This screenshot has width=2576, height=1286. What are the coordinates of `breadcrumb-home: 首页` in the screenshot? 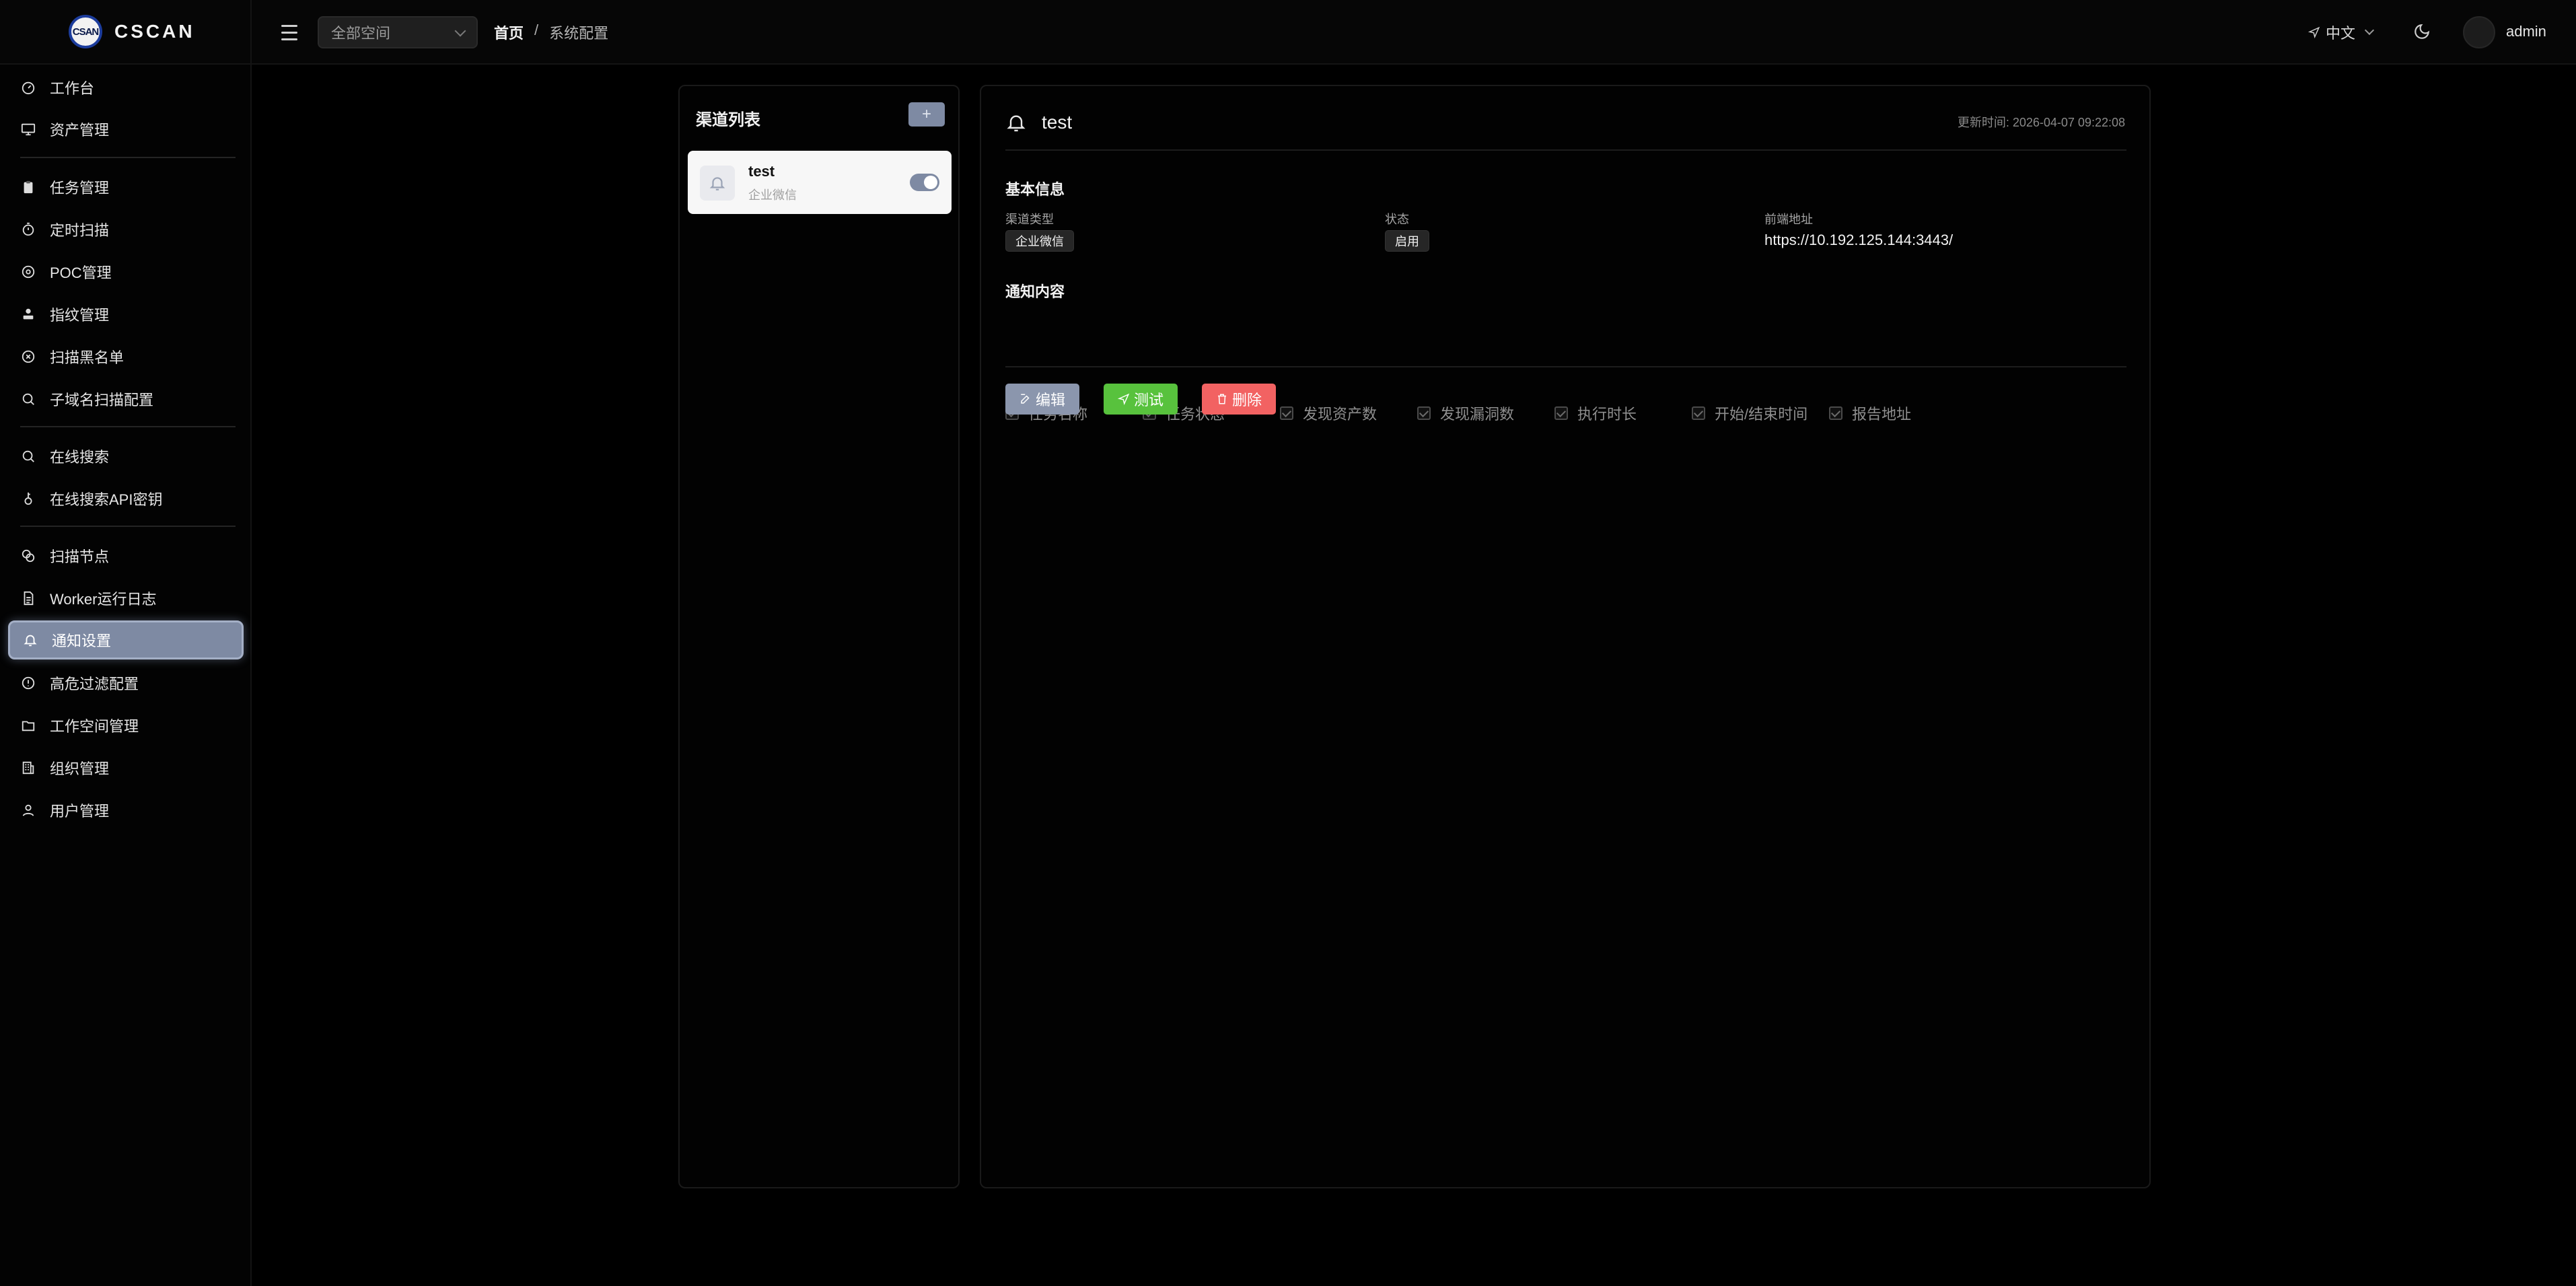 It's located at (509, 32).